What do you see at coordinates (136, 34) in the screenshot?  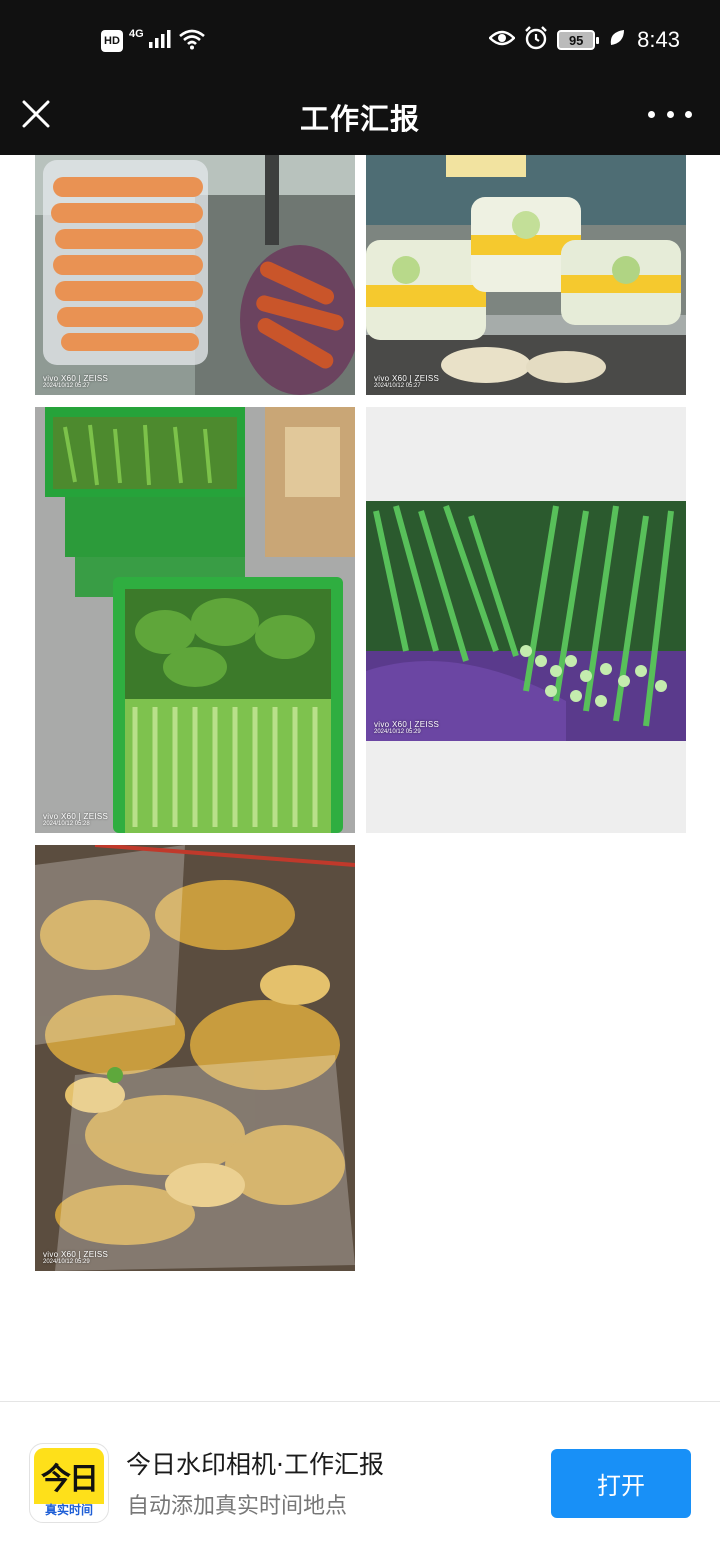 I see `network-type-label: 4G` at bounding box center [136, 34].